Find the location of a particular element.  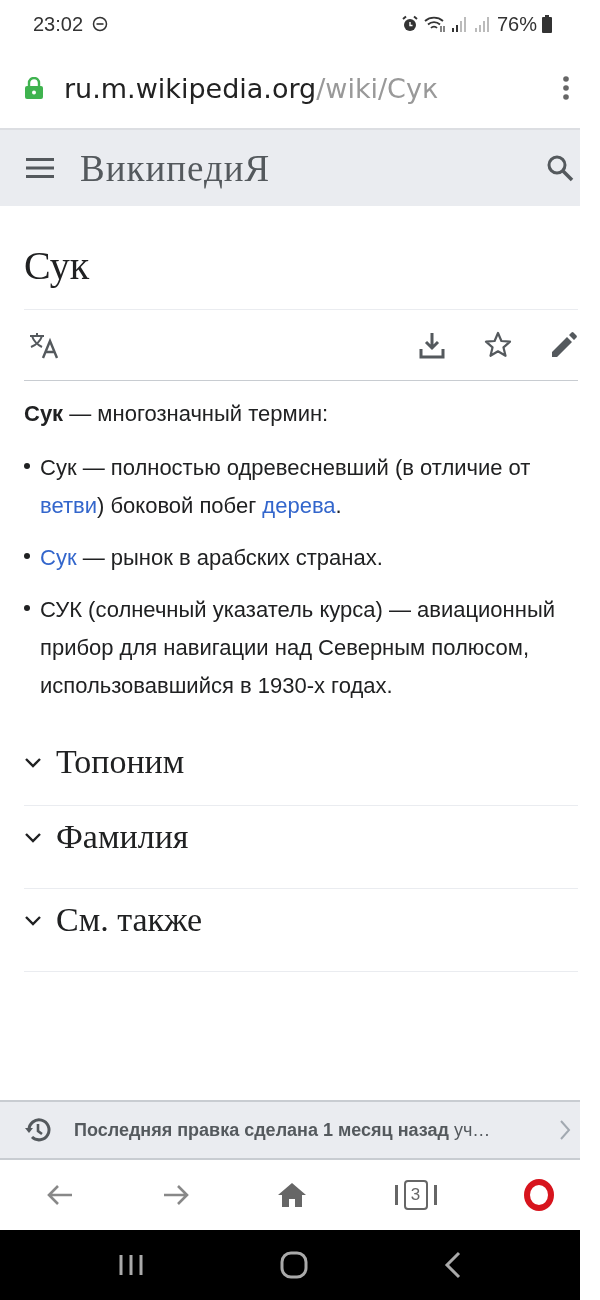

browser-logo-icon is located at coordinates (539, 1195).